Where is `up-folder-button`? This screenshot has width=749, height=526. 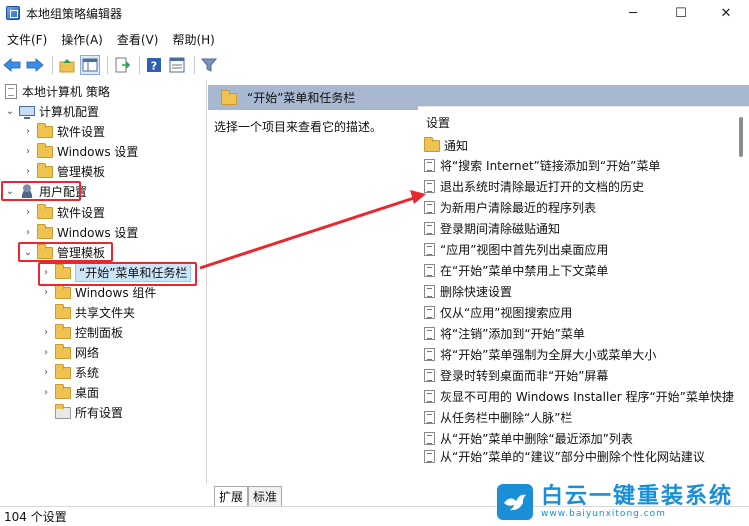 up-folder-button is located at coordinates (67, 65).